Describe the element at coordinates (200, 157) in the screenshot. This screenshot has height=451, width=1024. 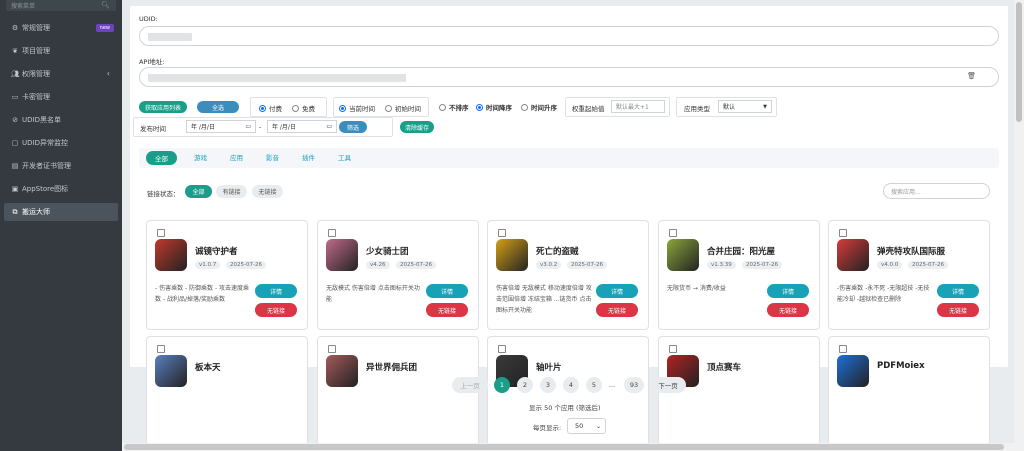
I see `tab-games: 游戏` at that location.